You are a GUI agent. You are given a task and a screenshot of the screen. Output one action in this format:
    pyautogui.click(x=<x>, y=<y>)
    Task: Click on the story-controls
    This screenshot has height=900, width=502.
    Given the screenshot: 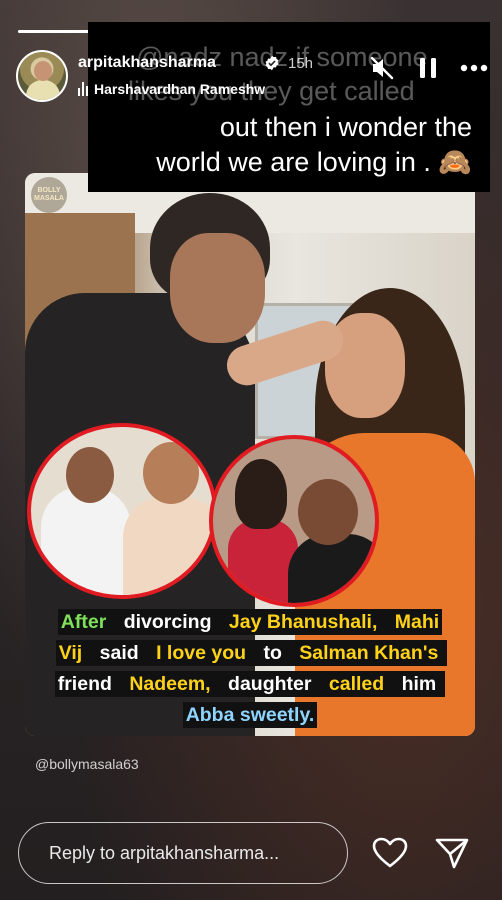 What is the action you would take?
    pyautogui.click(x=428, y=68)
    